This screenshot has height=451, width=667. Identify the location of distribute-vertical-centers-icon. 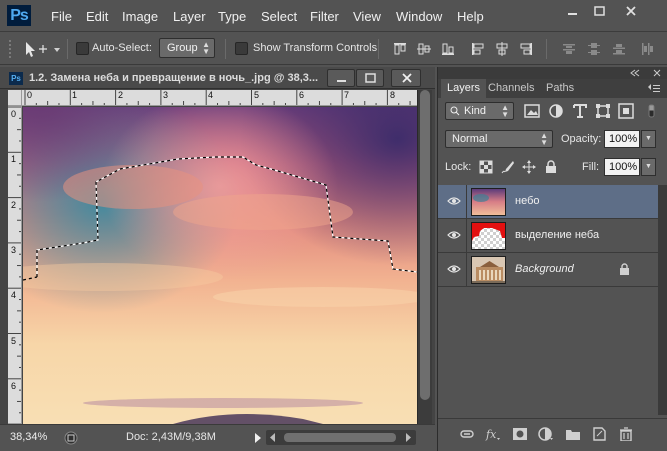
(594, 49).